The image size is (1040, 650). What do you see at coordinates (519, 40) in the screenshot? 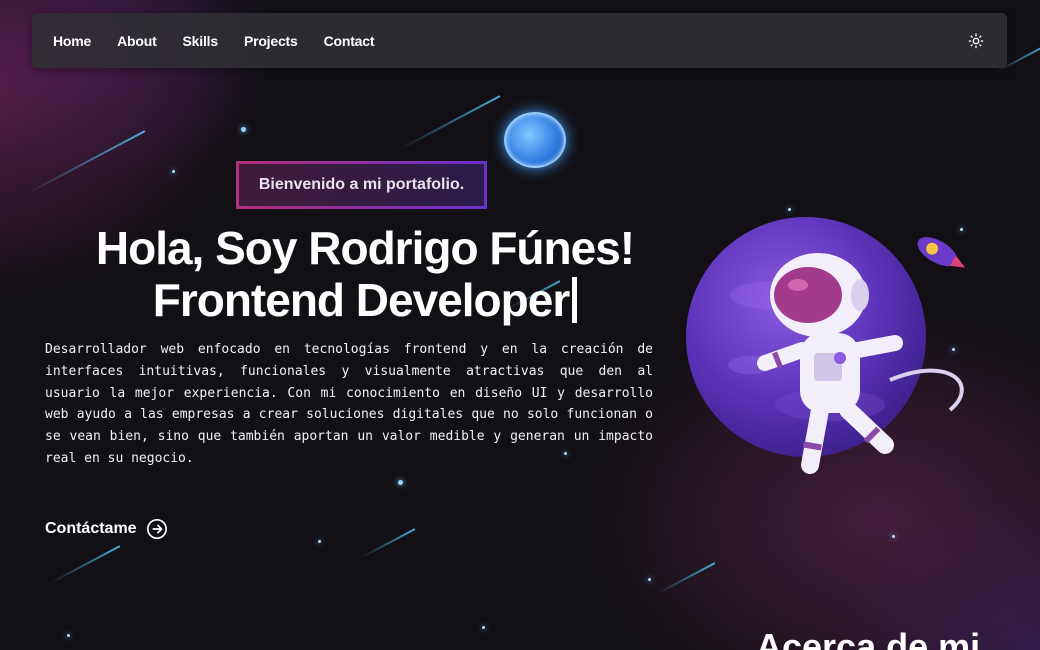
I see `navbar: Home About Skills Projects Contact` at bounding box center [519, 40].